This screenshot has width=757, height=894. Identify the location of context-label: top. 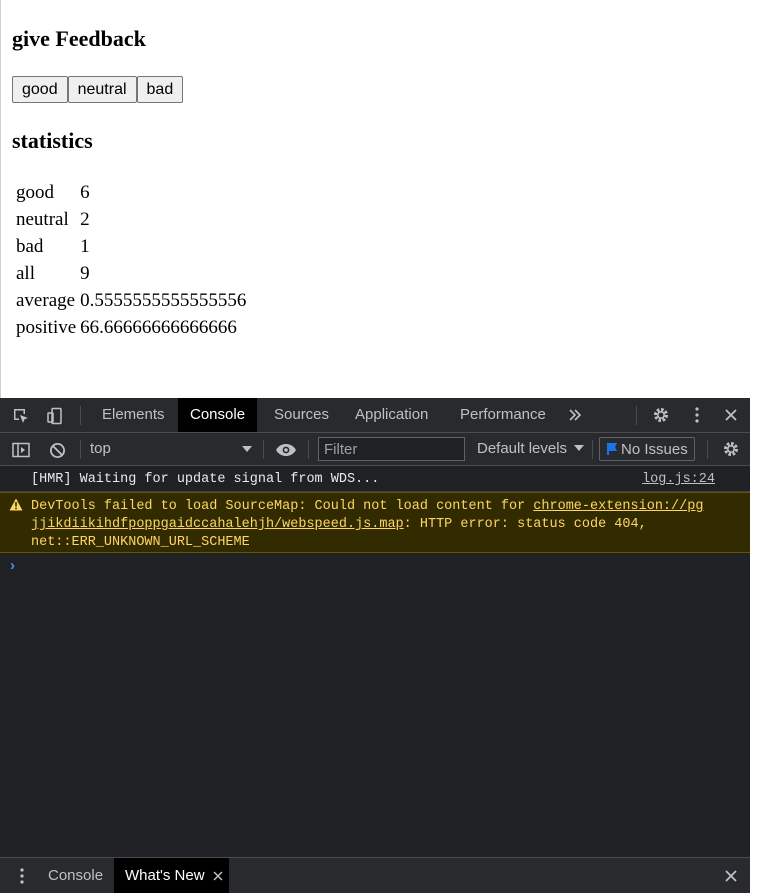
(100, 448).